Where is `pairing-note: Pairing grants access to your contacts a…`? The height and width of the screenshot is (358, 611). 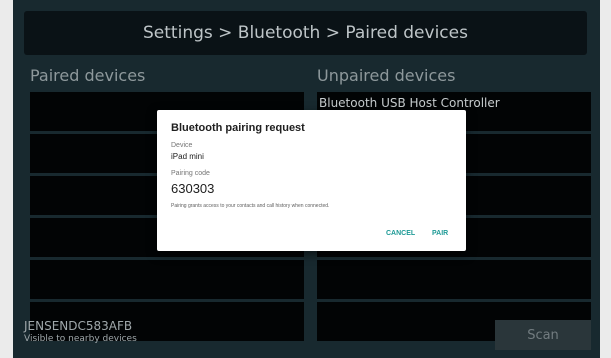
pairing-note: Pairing grants access to your contacts a… is located at coordinates (250, 206).